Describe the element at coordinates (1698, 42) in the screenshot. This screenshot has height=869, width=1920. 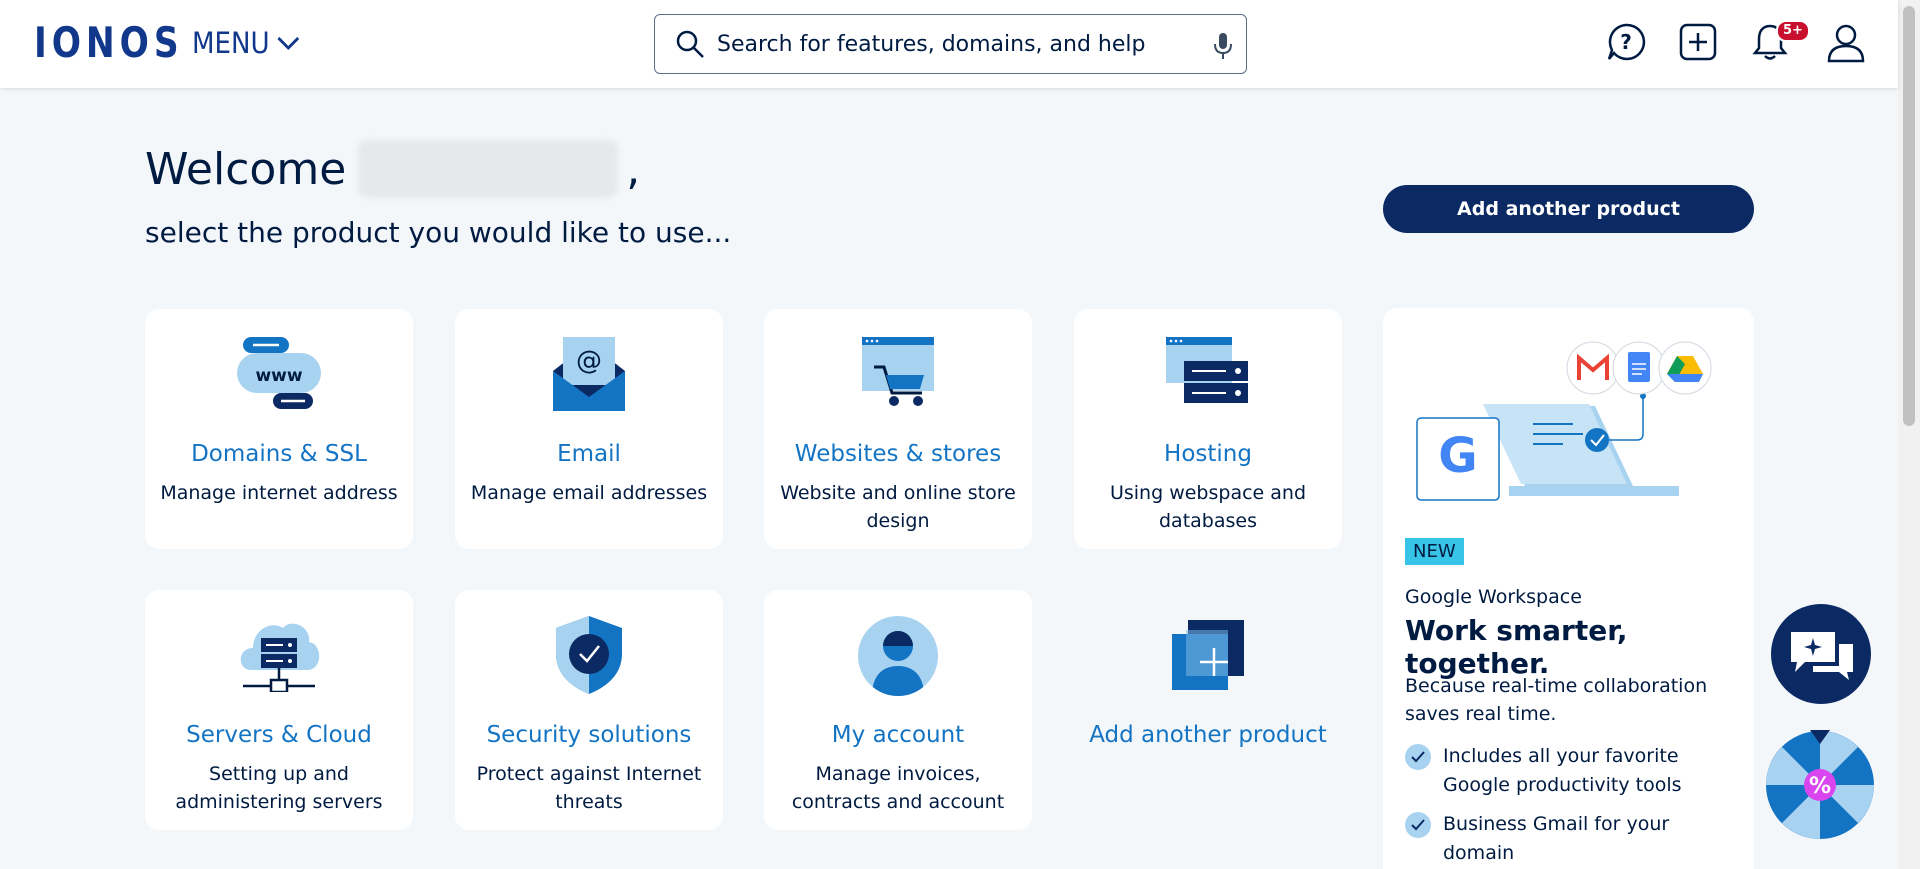
I see `add-square-icon` at that location.